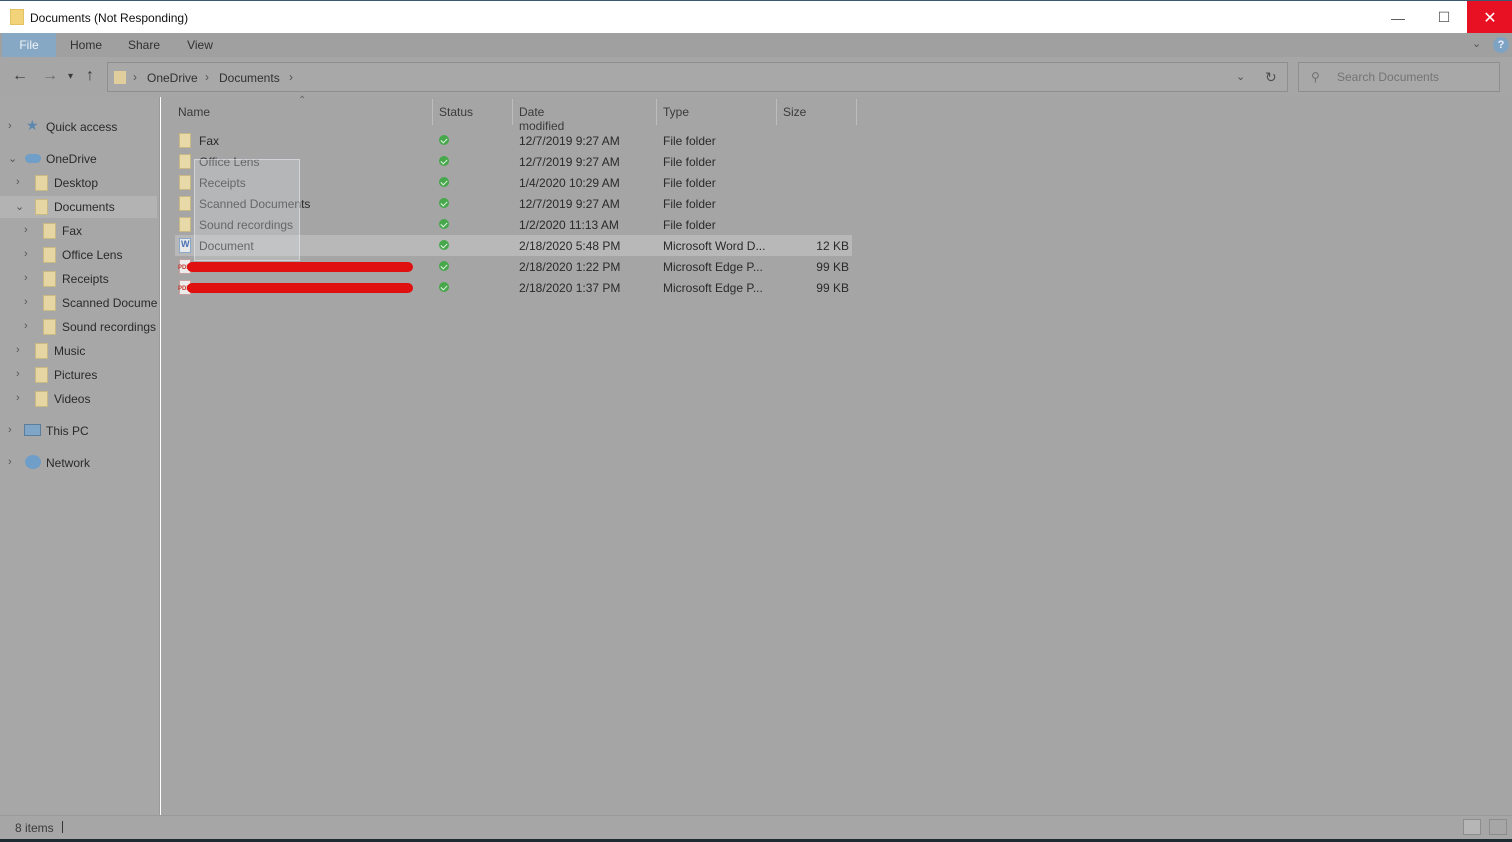  What do you see at coordinates (1501, 45) in the screenshot?
I see `help-icon: ?` at bounding box center [1501, 45].